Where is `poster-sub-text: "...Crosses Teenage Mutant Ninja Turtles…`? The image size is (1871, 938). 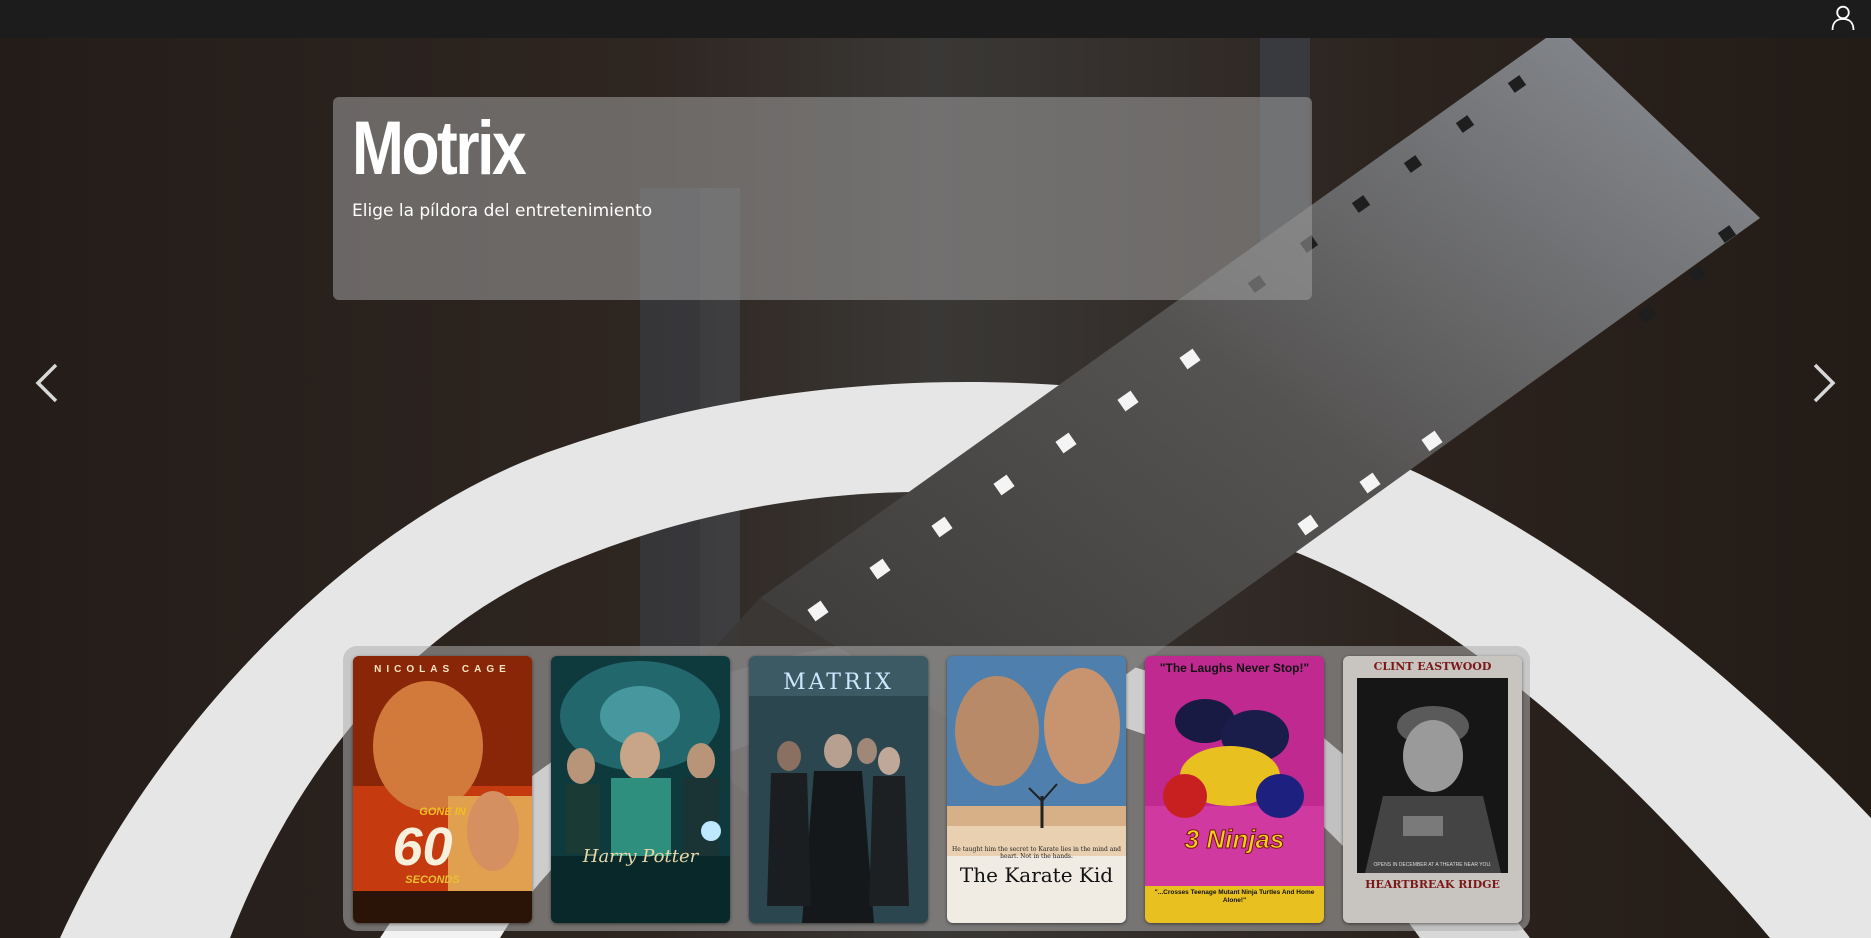 poster-sub-text: "...Crosses Teenage Mutant Ninja Turtles… is located at coordinates (1234, 896).